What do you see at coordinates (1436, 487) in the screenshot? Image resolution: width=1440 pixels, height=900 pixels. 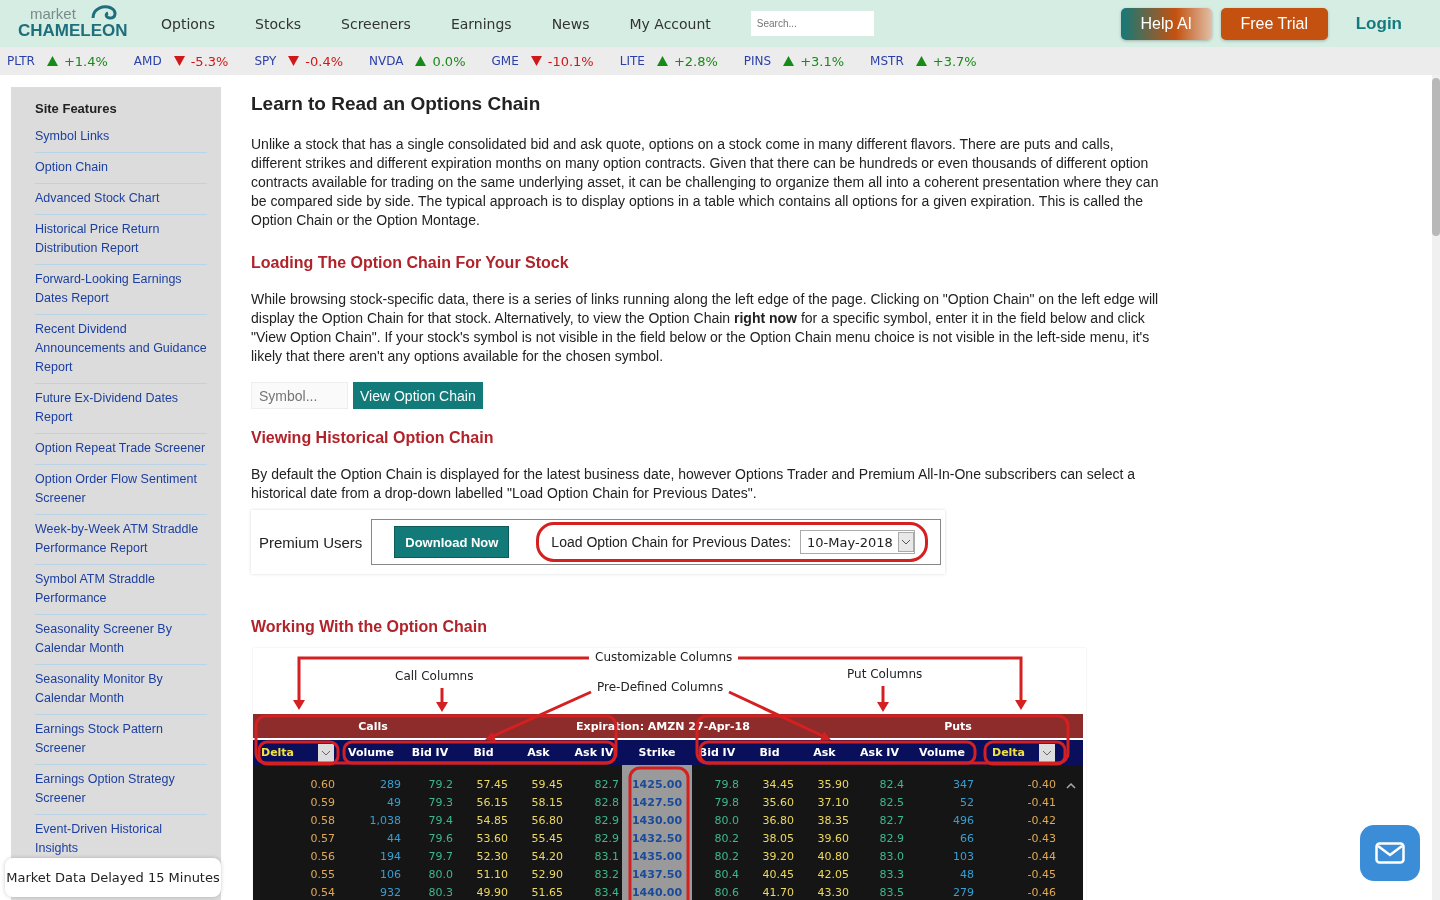 I see `scrollbar` at bounding box center [1436, 487].